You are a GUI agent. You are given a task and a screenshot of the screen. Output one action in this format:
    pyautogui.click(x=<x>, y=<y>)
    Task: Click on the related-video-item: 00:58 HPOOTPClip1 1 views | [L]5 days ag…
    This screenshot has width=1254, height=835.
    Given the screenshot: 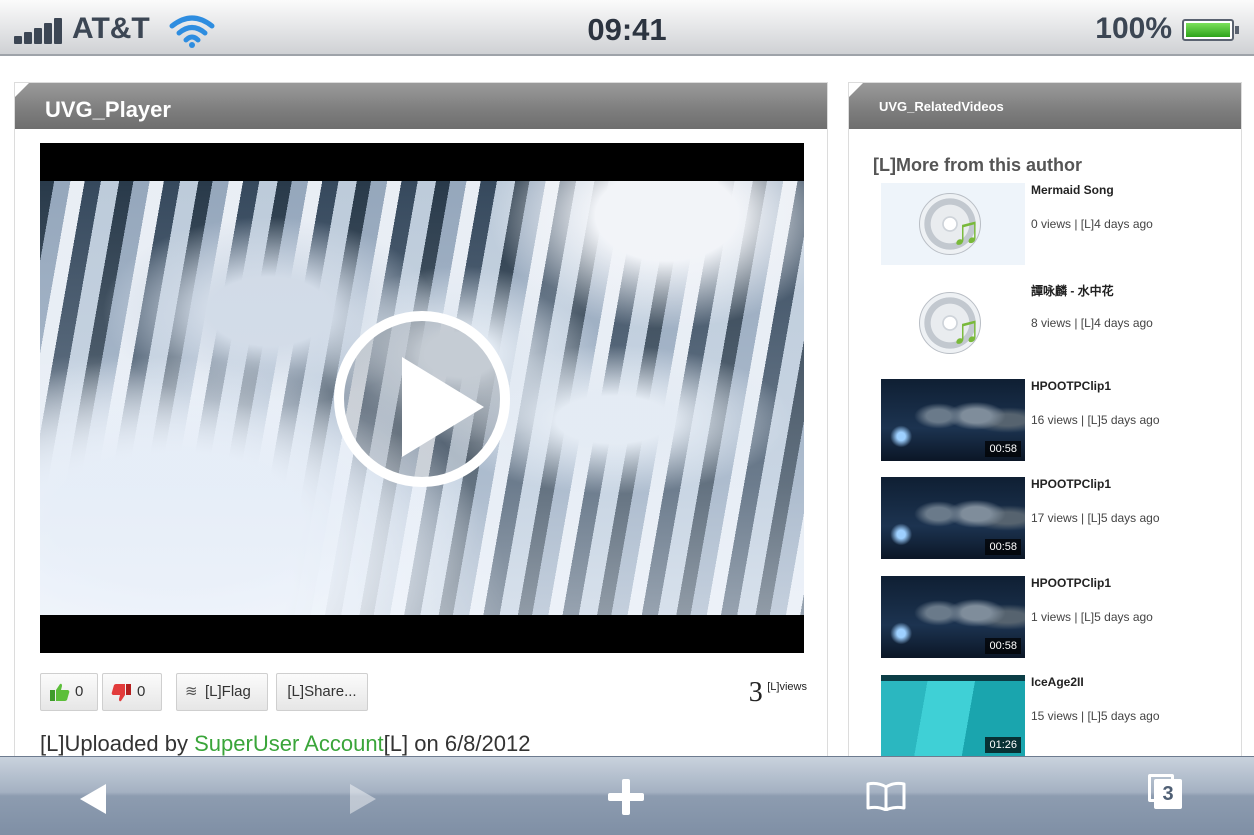 What is the action you would take?
    pyautogui.click(x=1061, y=621)
    